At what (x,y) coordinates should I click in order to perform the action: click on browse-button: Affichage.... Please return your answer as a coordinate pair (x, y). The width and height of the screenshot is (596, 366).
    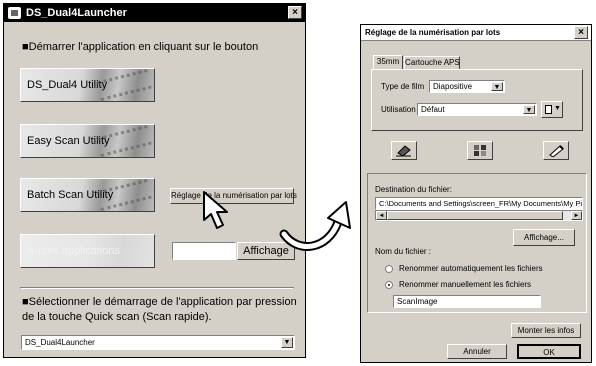
    Looking at the image, I should click on (544, 237).